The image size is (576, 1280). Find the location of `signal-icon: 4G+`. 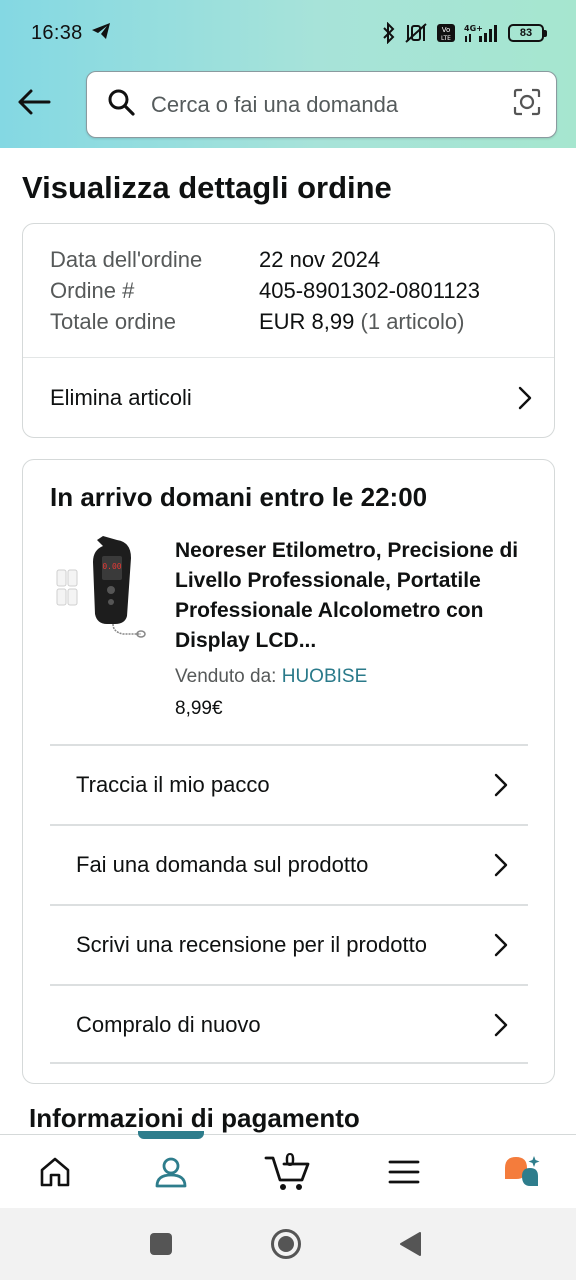

signal-icon: 4G+ is located at coordinates (482, 33).